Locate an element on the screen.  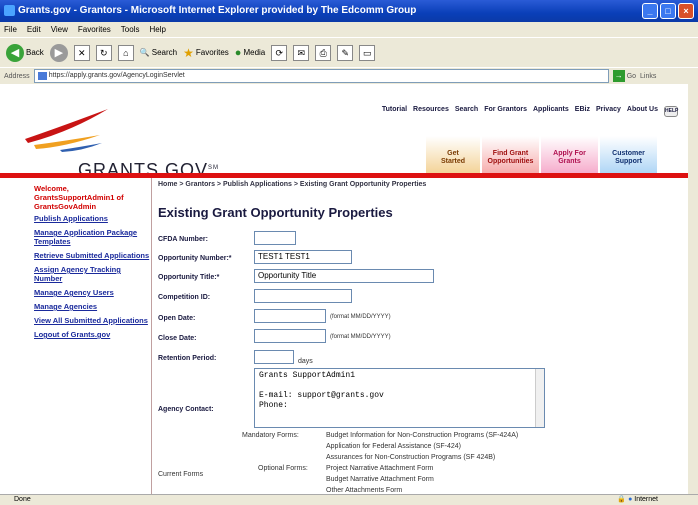
sidebar-item-manage-templates: Manage Application Package Templates is located at coordinates (92, 237).